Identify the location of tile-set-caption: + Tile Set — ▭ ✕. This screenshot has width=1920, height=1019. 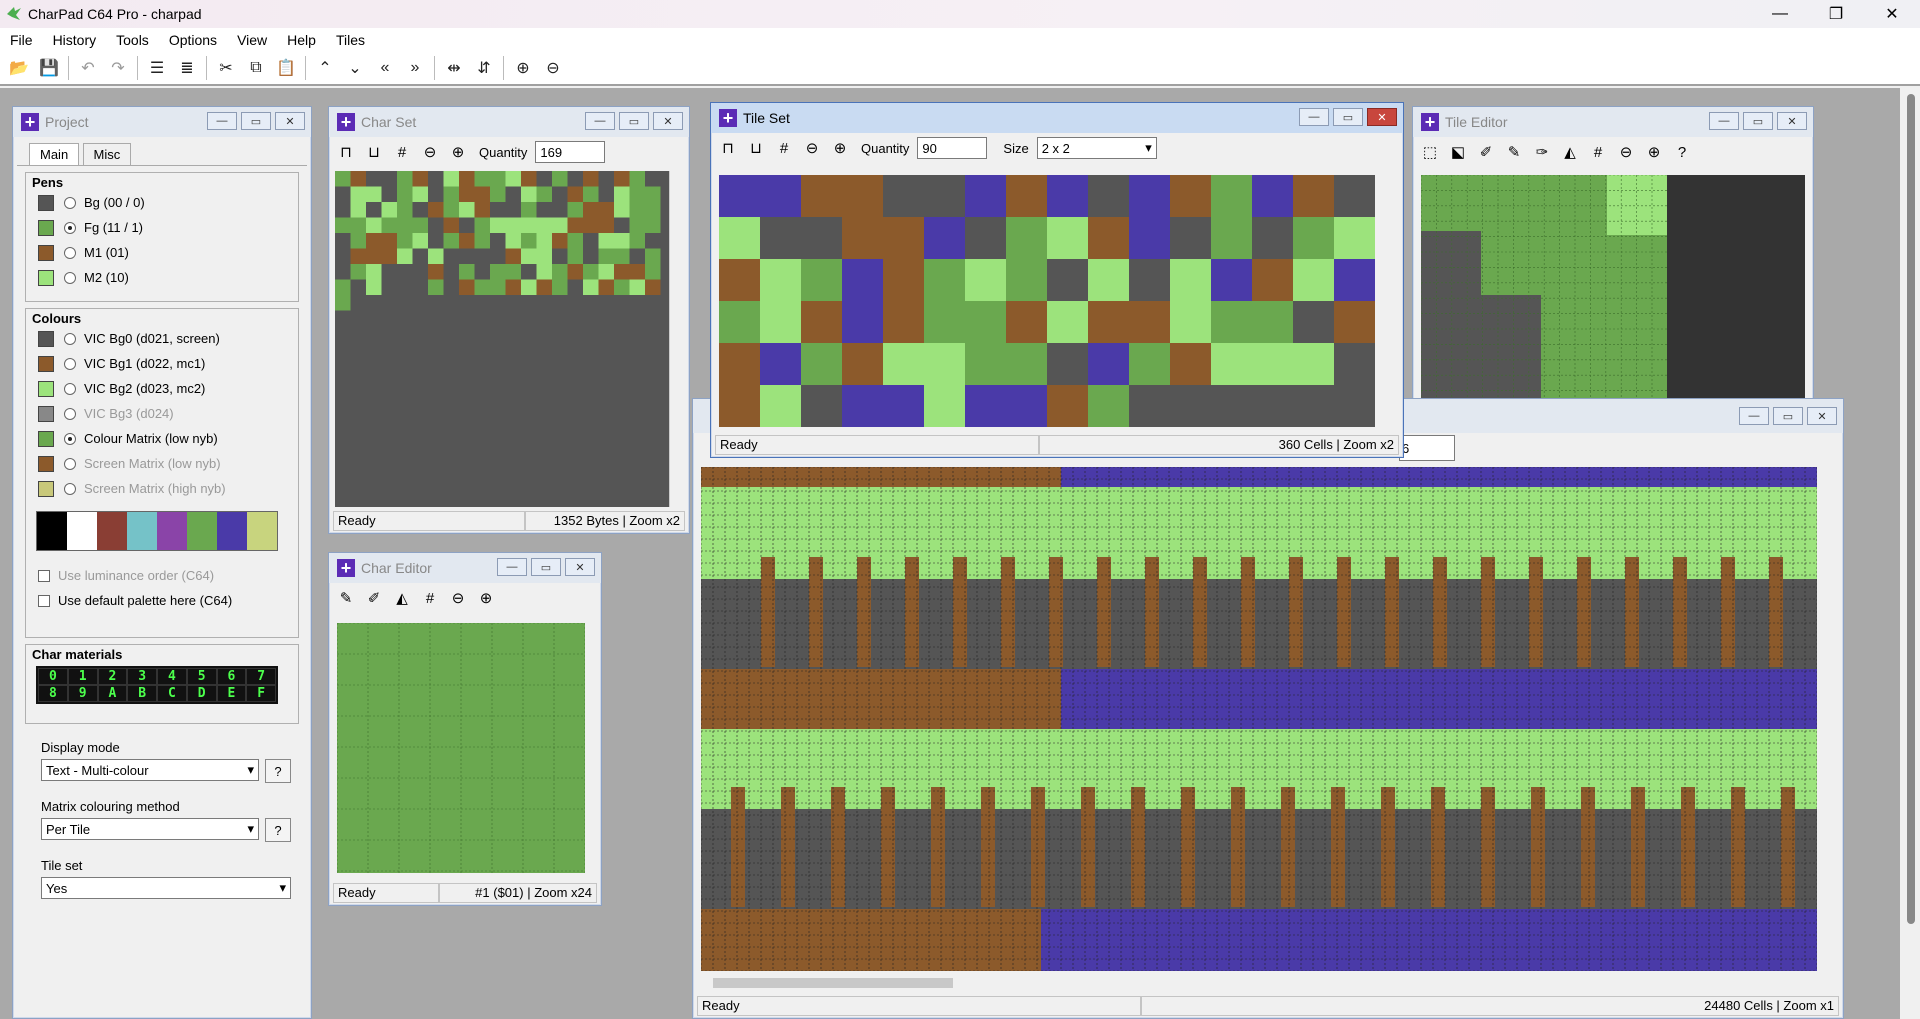
(1057, 118).